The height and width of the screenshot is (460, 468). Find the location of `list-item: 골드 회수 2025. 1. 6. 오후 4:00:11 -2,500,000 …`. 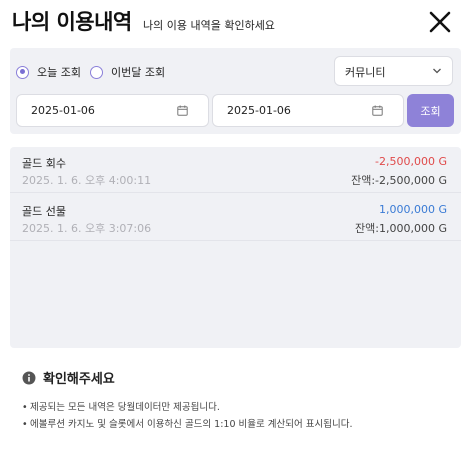

list-item: 골드 회수 2025. 1. 6. 오후 4:00:11 -2,500,000 … is located at coordinates (235, 170).